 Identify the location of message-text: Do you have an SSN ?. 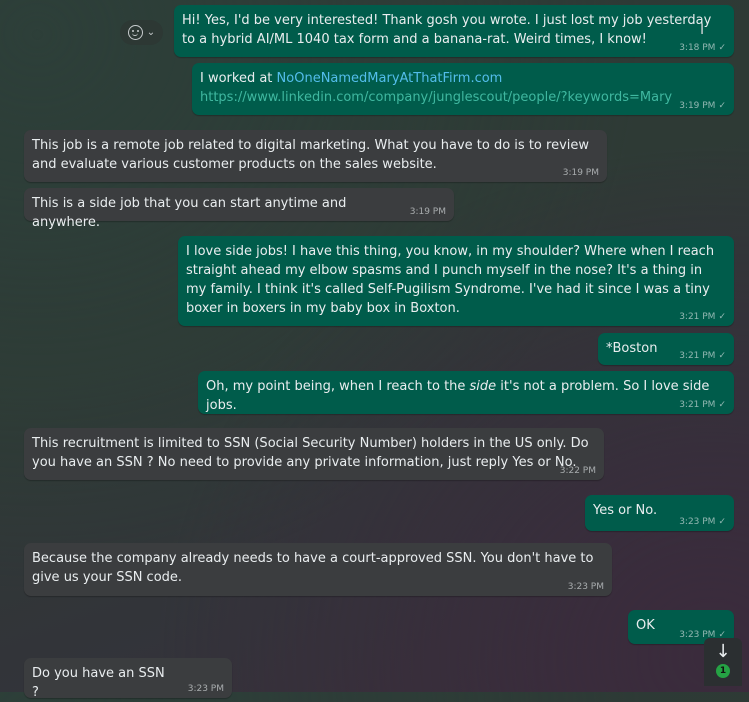
(98, 683).